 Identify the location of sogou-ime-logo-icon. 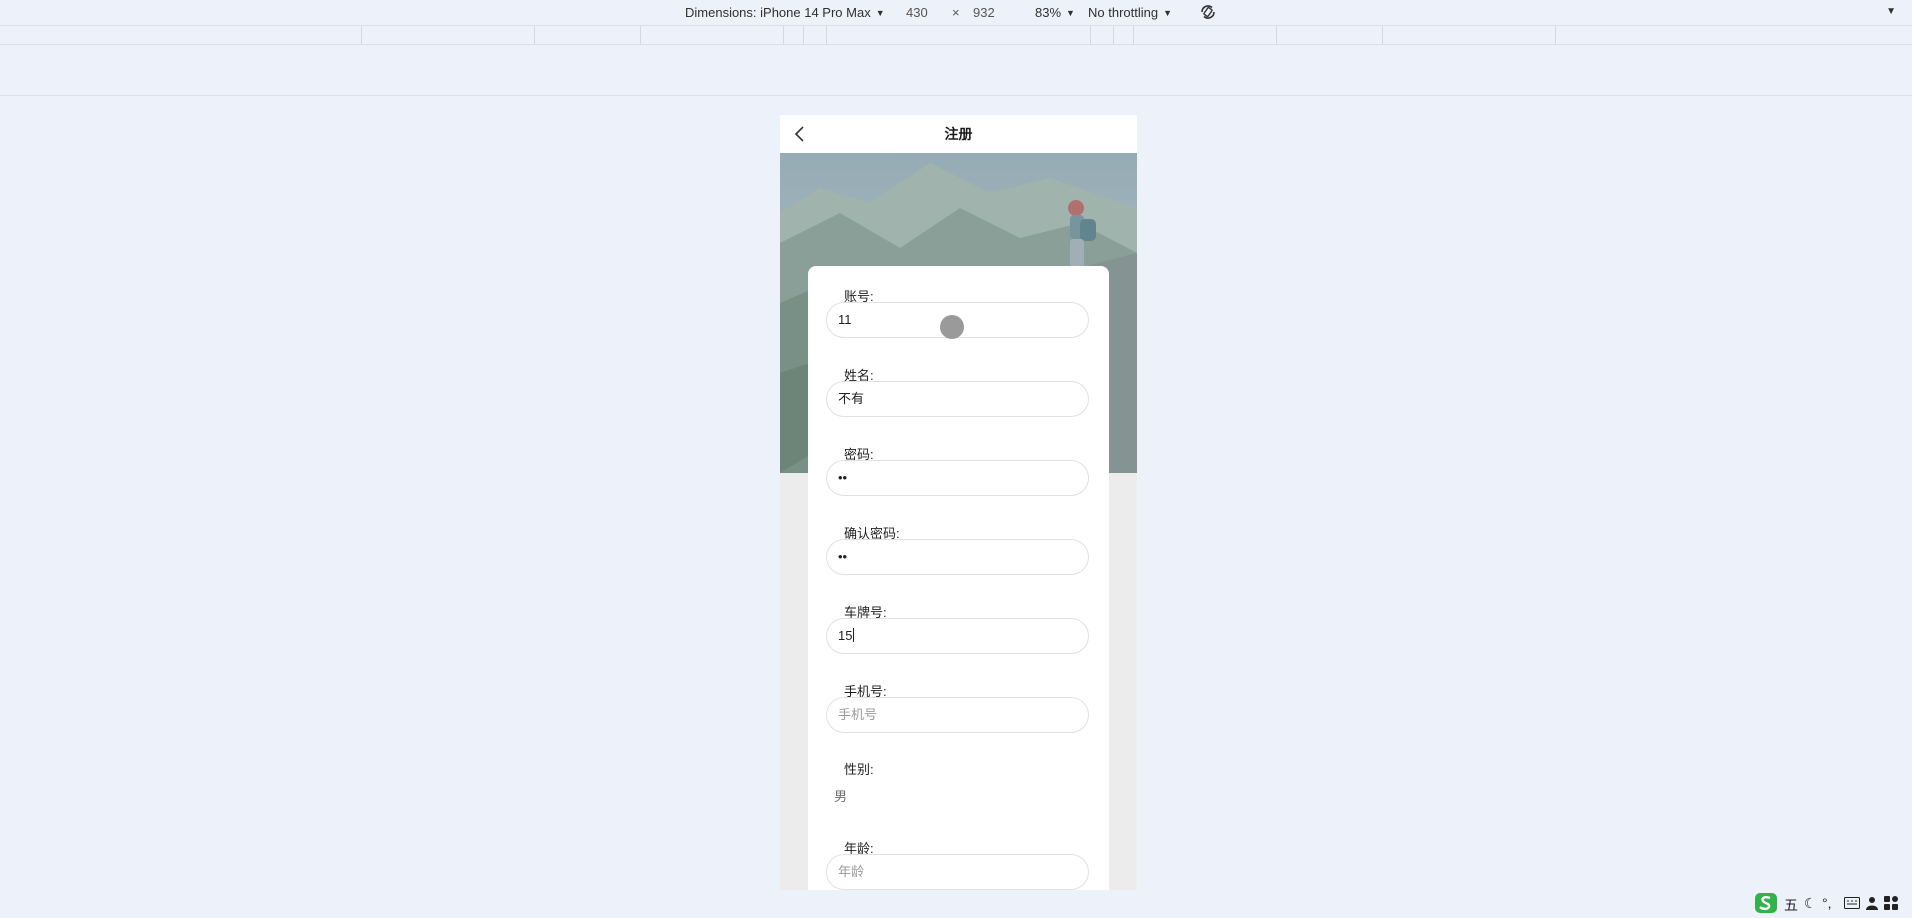
(1766, 903).